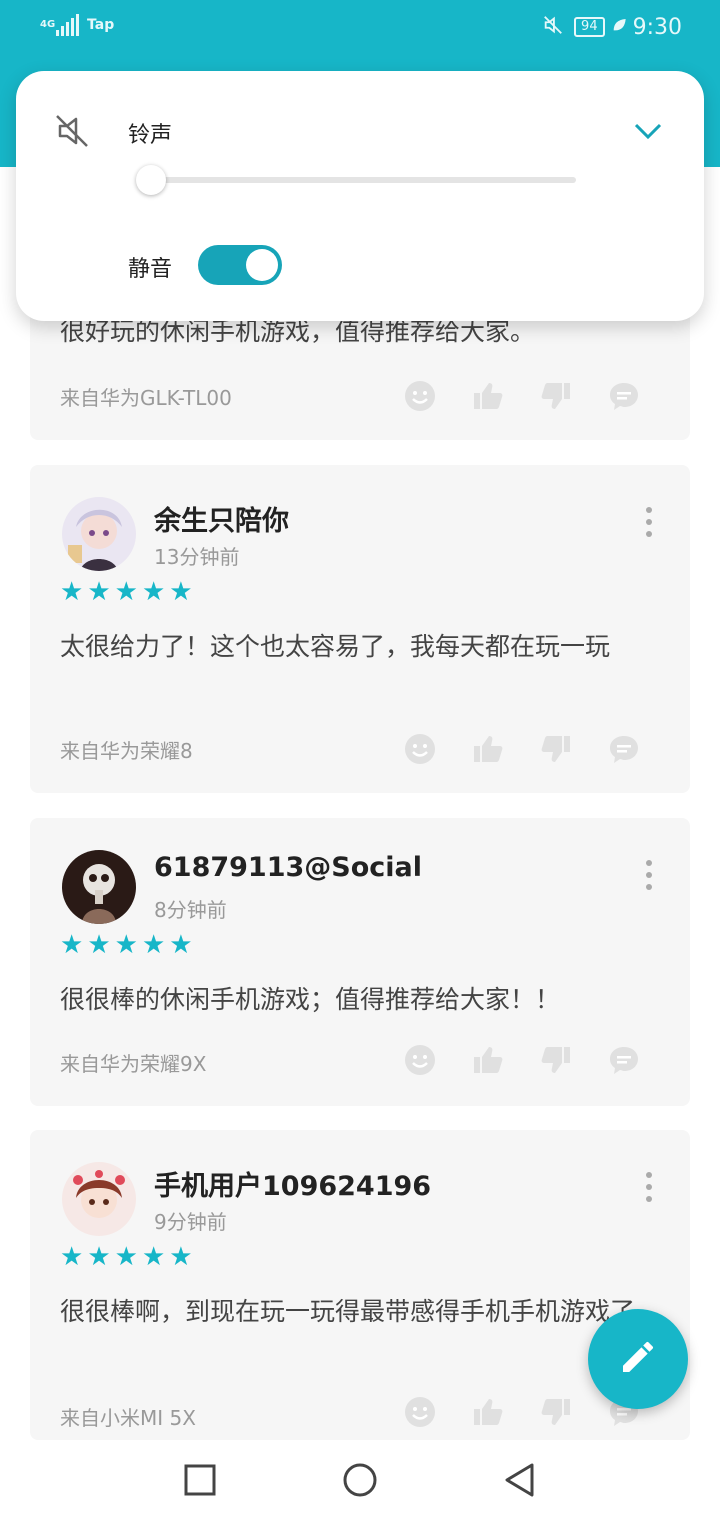  What do you see at coordinates (520, 1480) in the screenshot?
I see `back-icon` at bounding box center [520, 1480].